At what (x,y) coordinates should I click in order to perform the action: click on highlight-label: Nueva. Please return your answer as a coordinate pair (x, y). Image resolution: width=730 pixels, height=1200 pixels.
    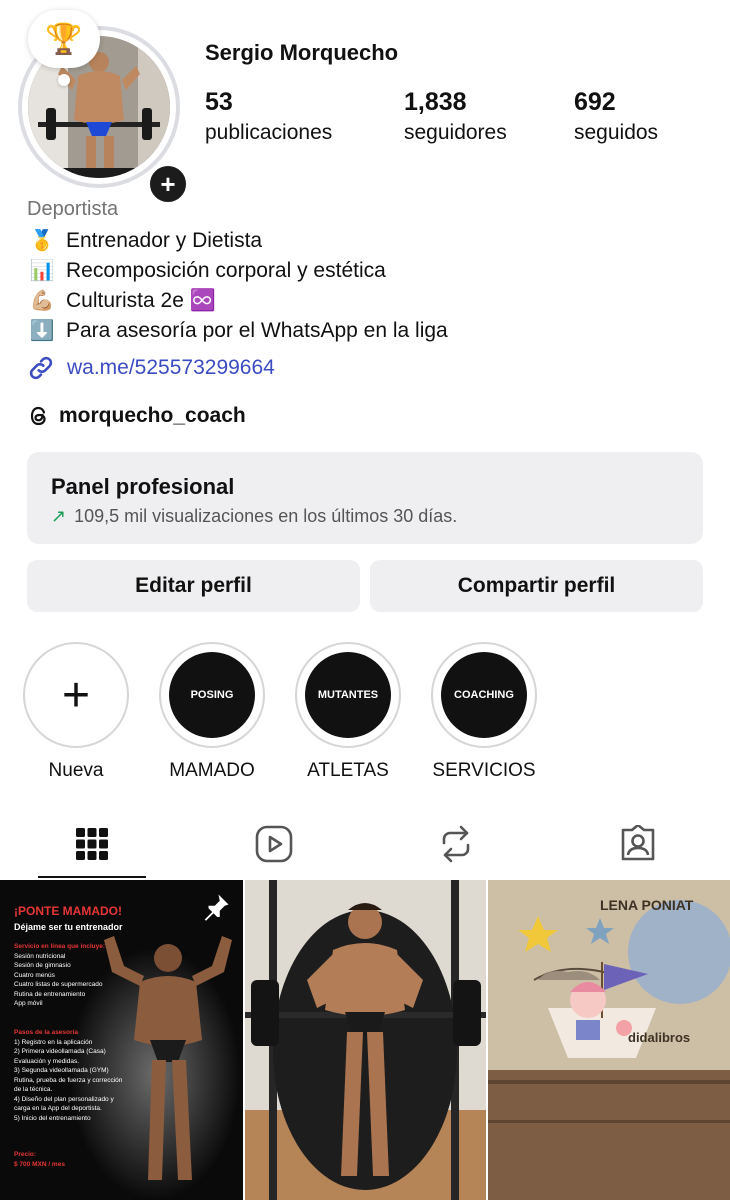
    Looking at the image, I should click on (76, 770).